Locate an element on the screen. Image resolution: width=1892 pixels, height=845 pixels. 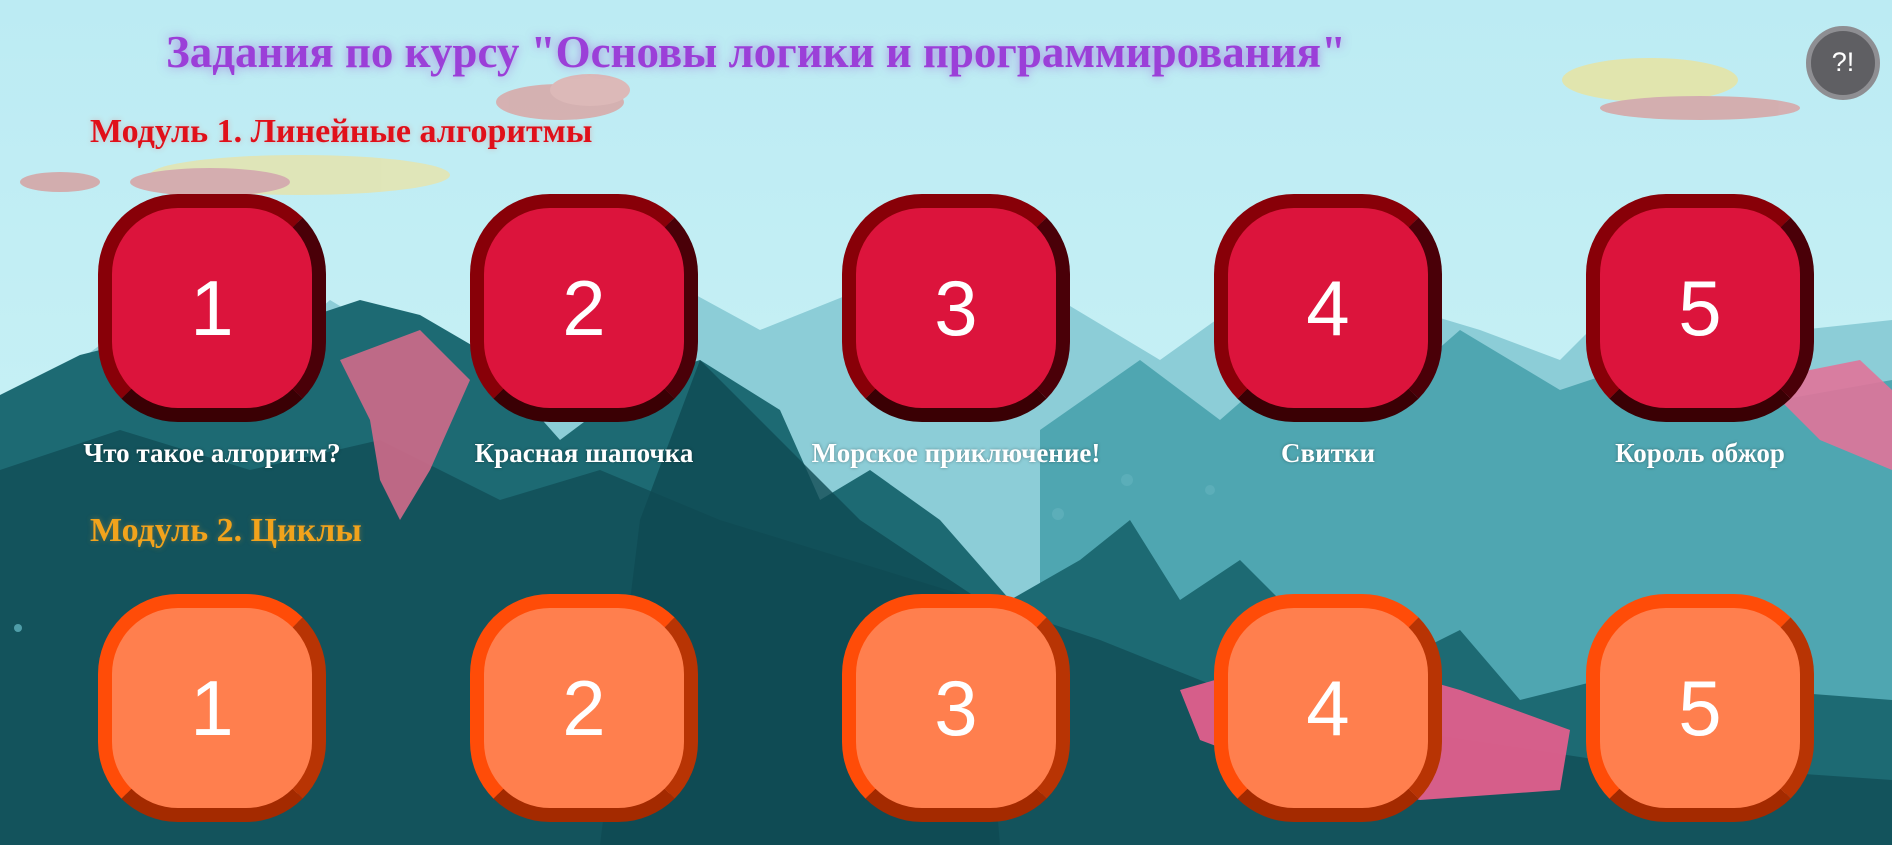
module-1-title: Модуль 1. Линейные алгоритмы is located at coordinates (341, 131).